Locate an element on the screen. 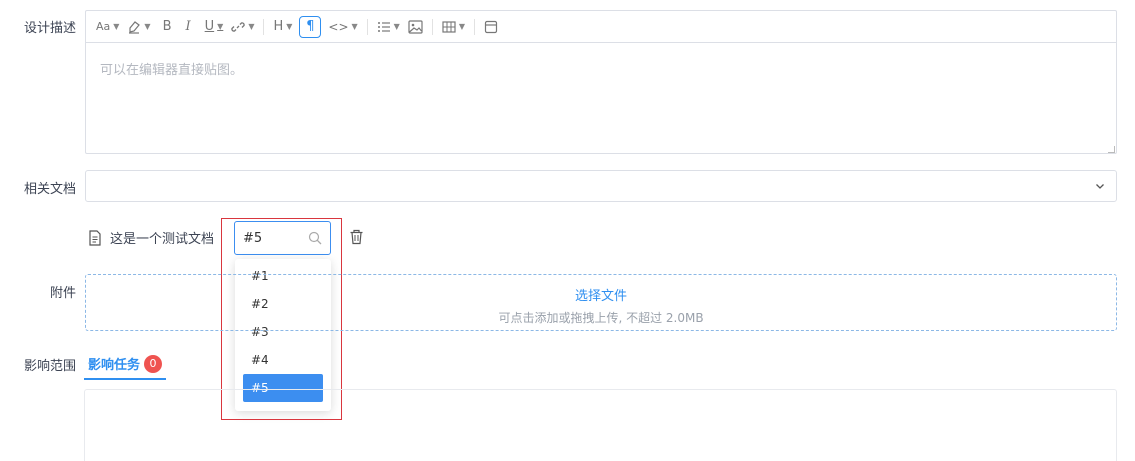 The width and height of the screenshot is (1135, 461). underline-button: U ▼ is located at coordinates (214, 27).